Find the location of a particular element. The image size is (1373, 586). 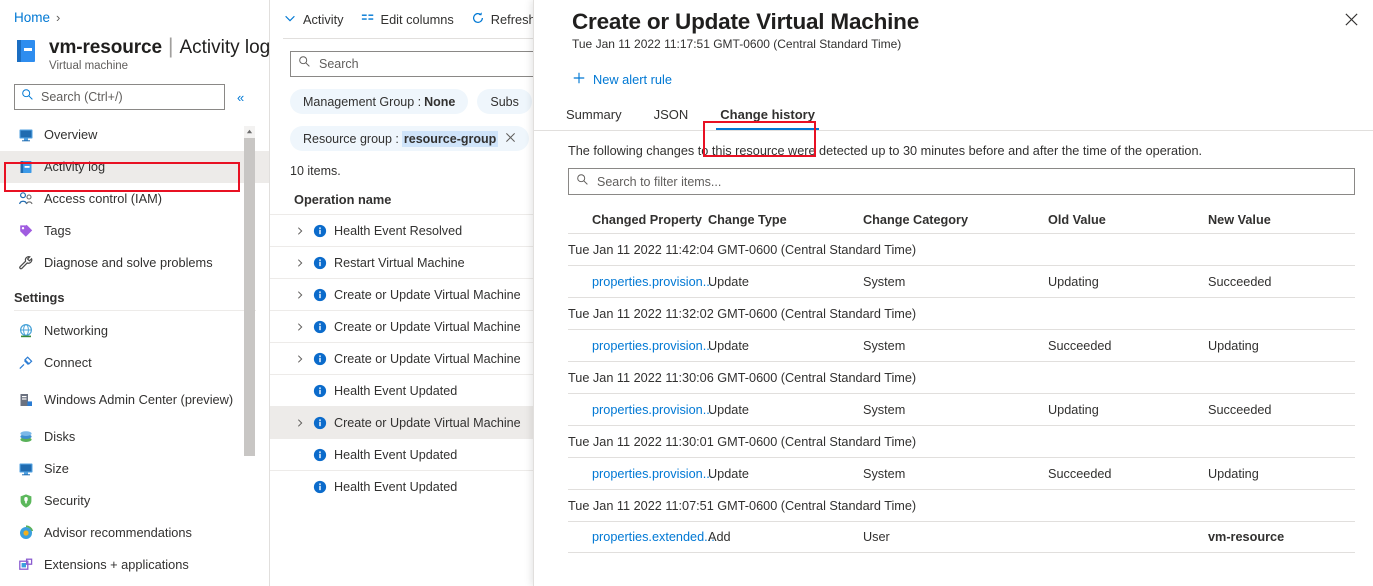

new-value: vm-resource is located at coordinates (1246, 537).